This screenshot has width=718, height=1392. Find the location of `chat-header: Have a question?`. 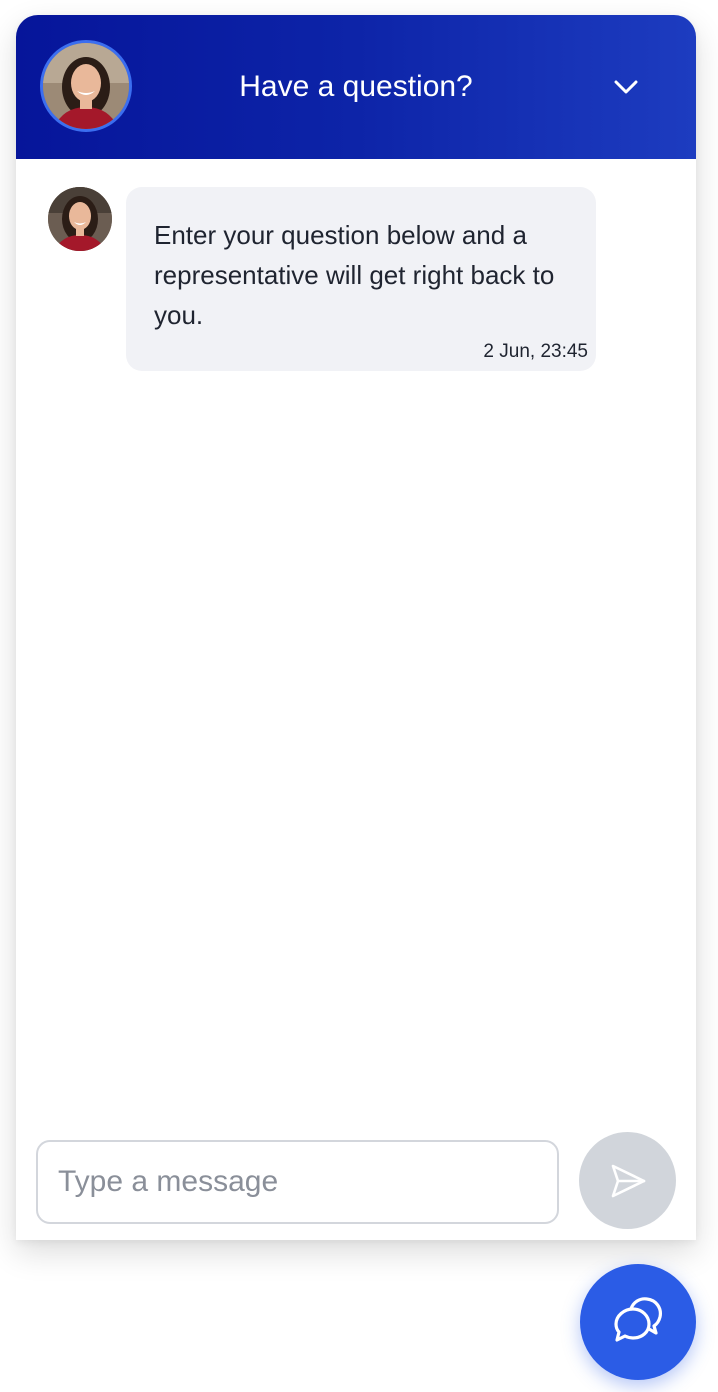

chat-header: Have a question? is located at coordinates (356, 87).